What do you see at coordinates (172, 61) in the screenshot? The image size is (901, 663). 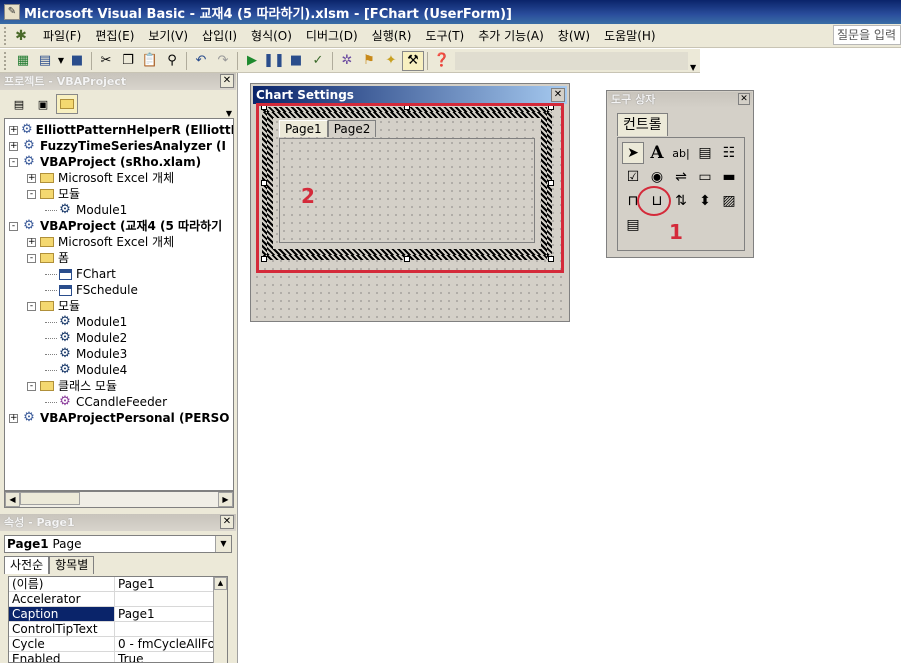 I see `find-icon: ⚲` at bounding box center [172, 61].